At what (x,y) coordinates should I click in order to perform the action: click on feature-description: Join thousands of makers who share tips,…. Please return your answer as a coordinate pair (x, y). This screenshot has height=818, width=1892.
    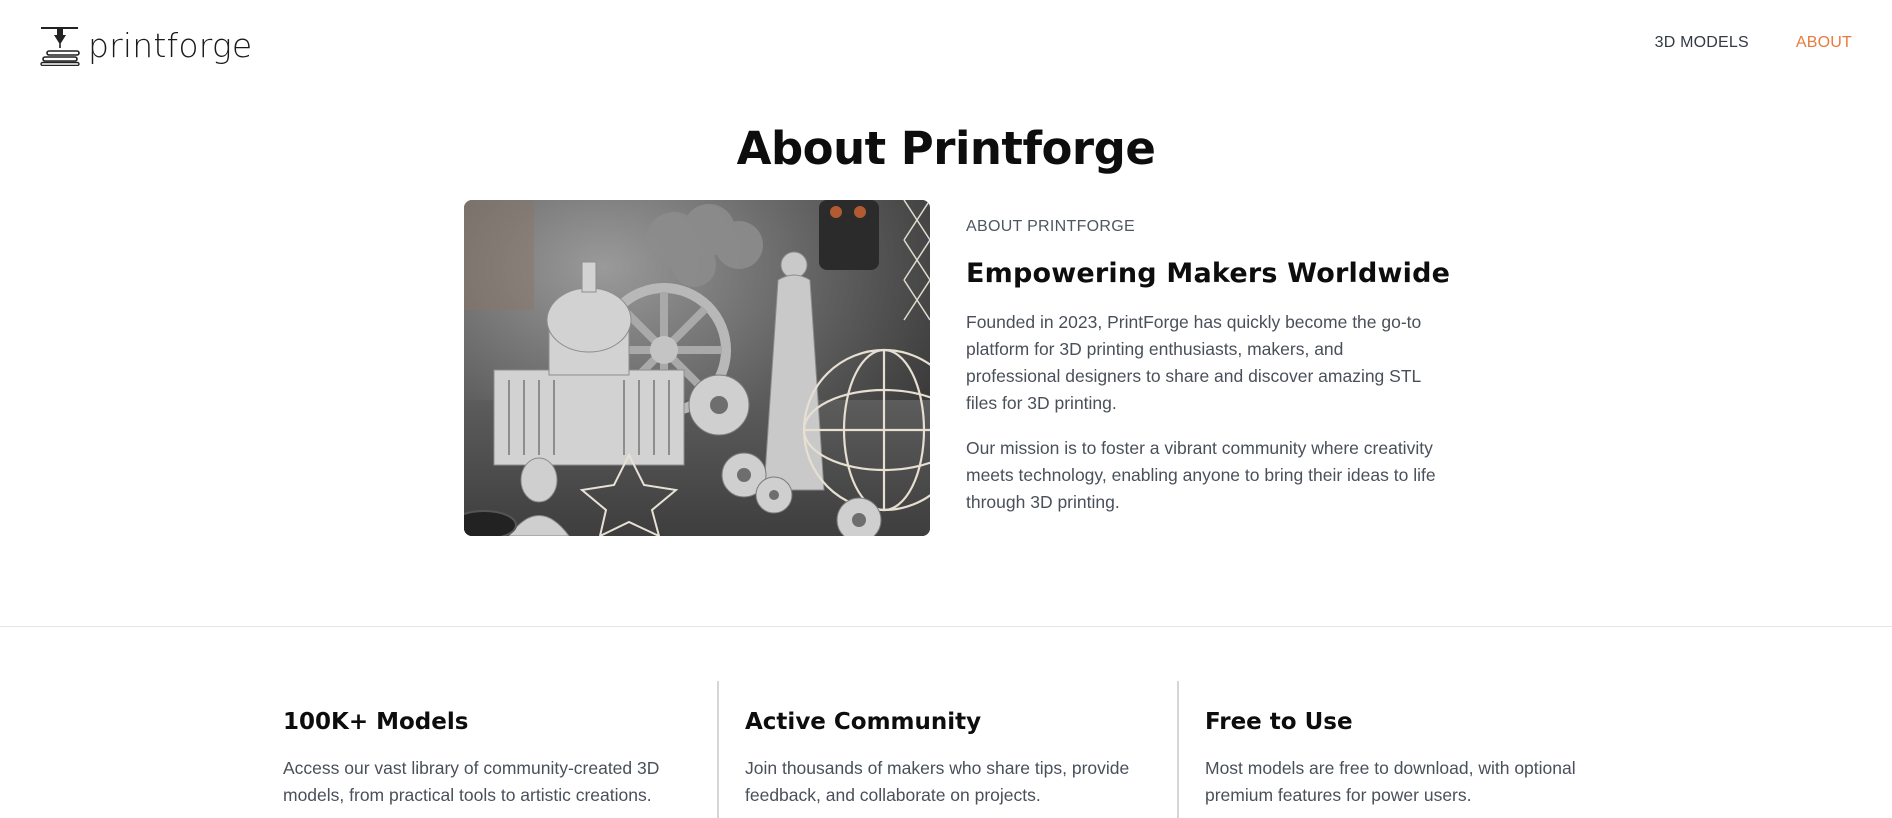
    Looking at the image, I should click on (937, 781).